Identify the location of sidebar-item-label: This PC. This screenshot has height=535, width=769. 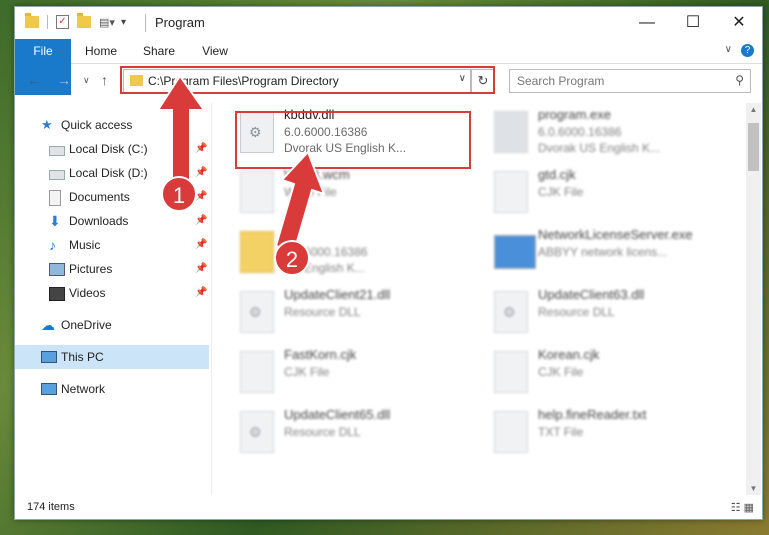
(82, 357).